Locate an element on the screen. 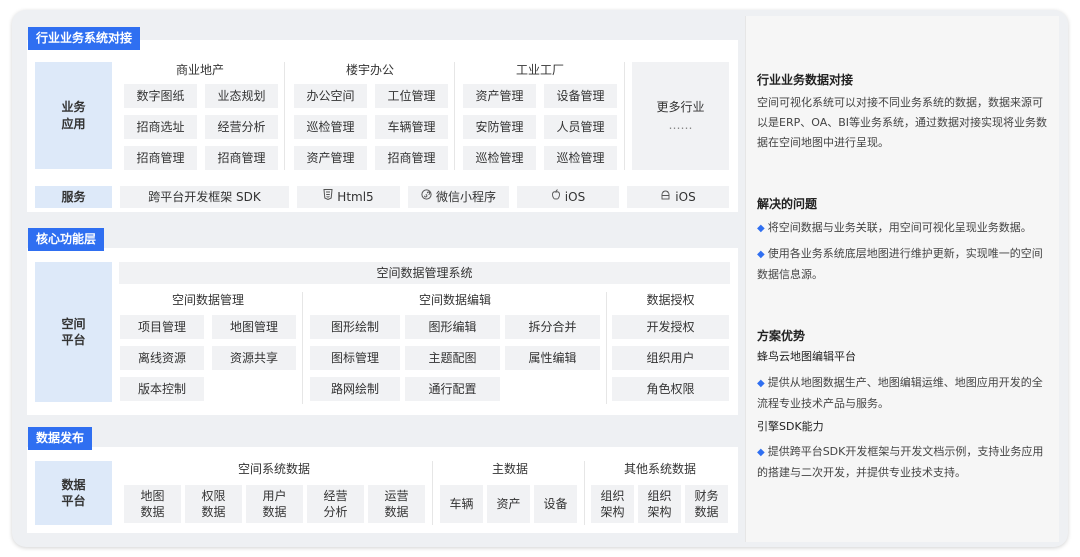 The width and height of the screenshot is (1080, 557). advantage-bullet-text: 提供从地图数据生产、地图编辑运维、地图应用开发的全流程专业技术产品与服务。 is located at coordinates (900, 393).